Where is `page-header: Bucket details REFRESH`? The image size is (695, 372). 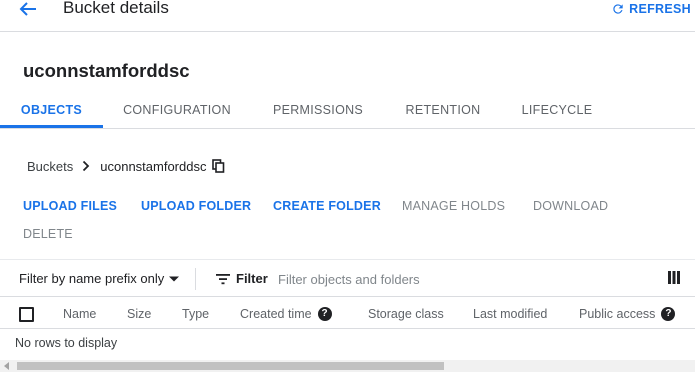
page-header: Bucket details REFRESH is located at coordinates (347, 16).